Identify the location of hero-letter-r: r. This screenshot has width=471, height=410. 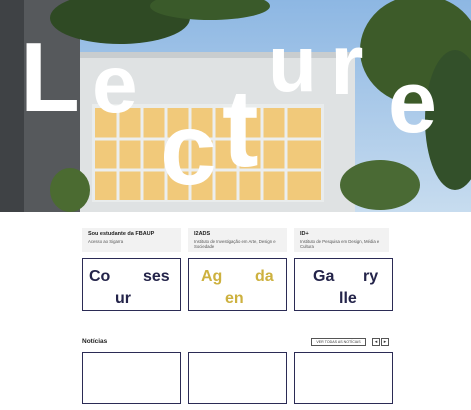
(347, 65).